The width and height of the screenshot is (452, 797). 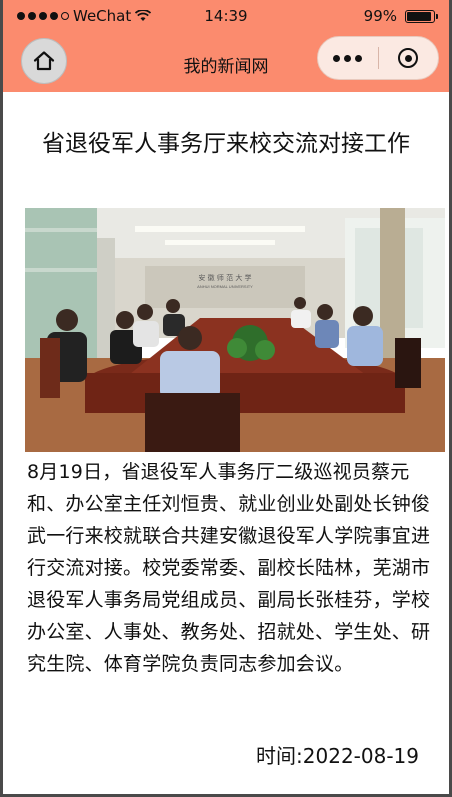 I want to click on article-title: 省退役军人事务厅来校交流对接工作, so click(x=226, y=144).